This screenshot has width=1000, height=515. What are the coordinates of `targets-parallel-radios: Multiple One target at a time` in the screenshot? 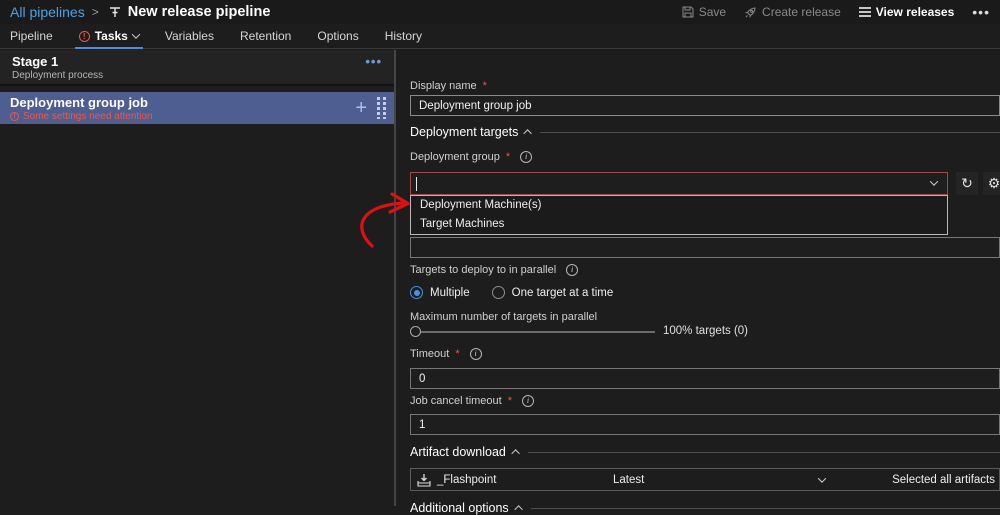 It's located at (511, 292).